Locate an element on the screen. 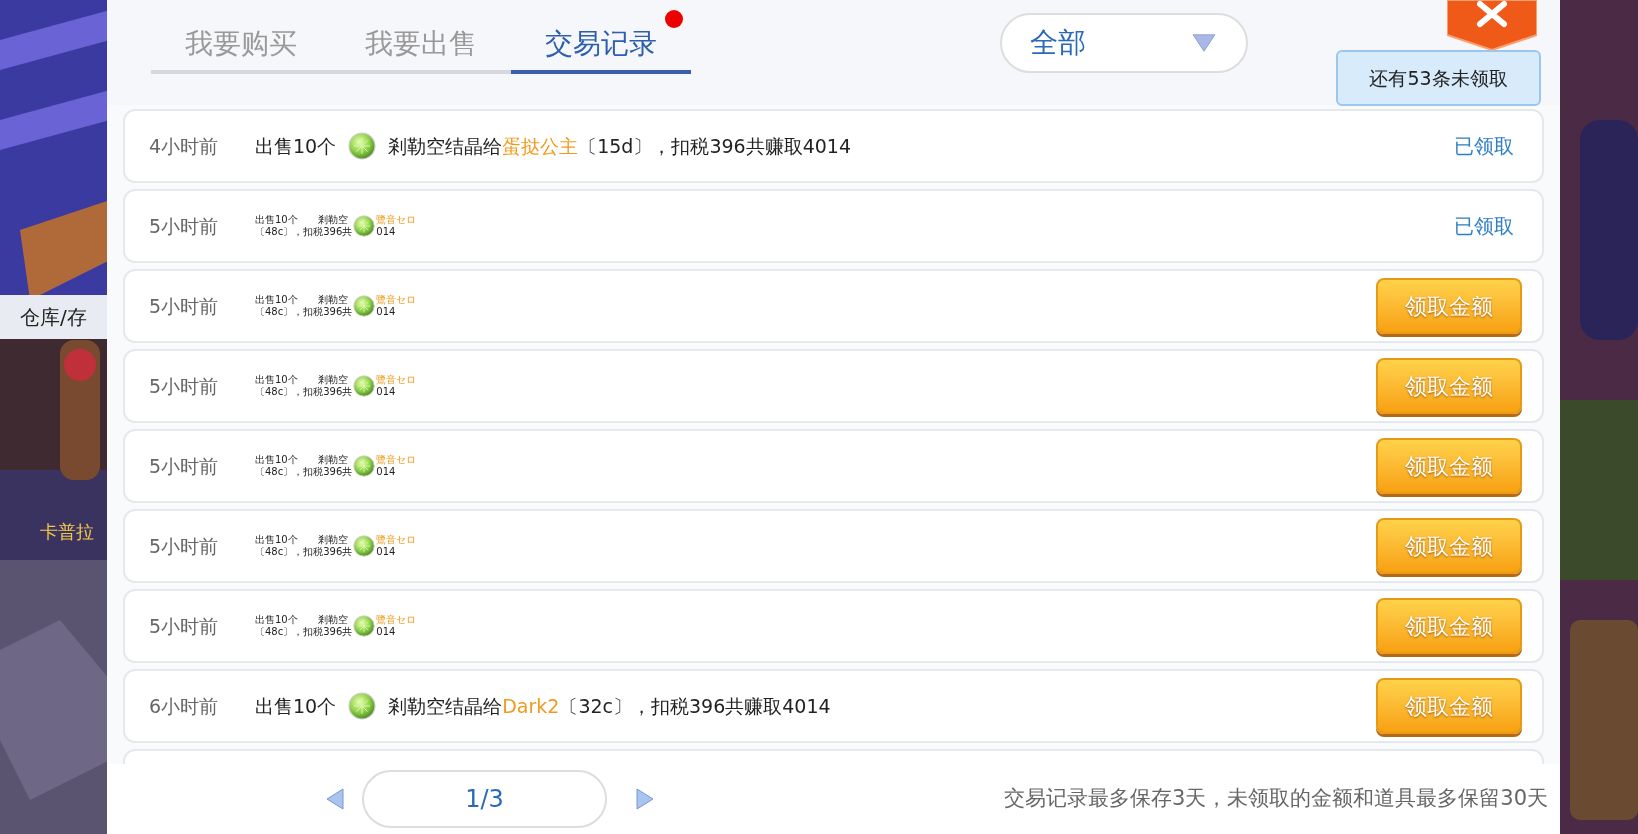 The image size is (1638, 834). sale-detail: 剎勒空结晶给Dark2〔32c〕，扣税396共赚取4014 is located at coordinates (609, 706).